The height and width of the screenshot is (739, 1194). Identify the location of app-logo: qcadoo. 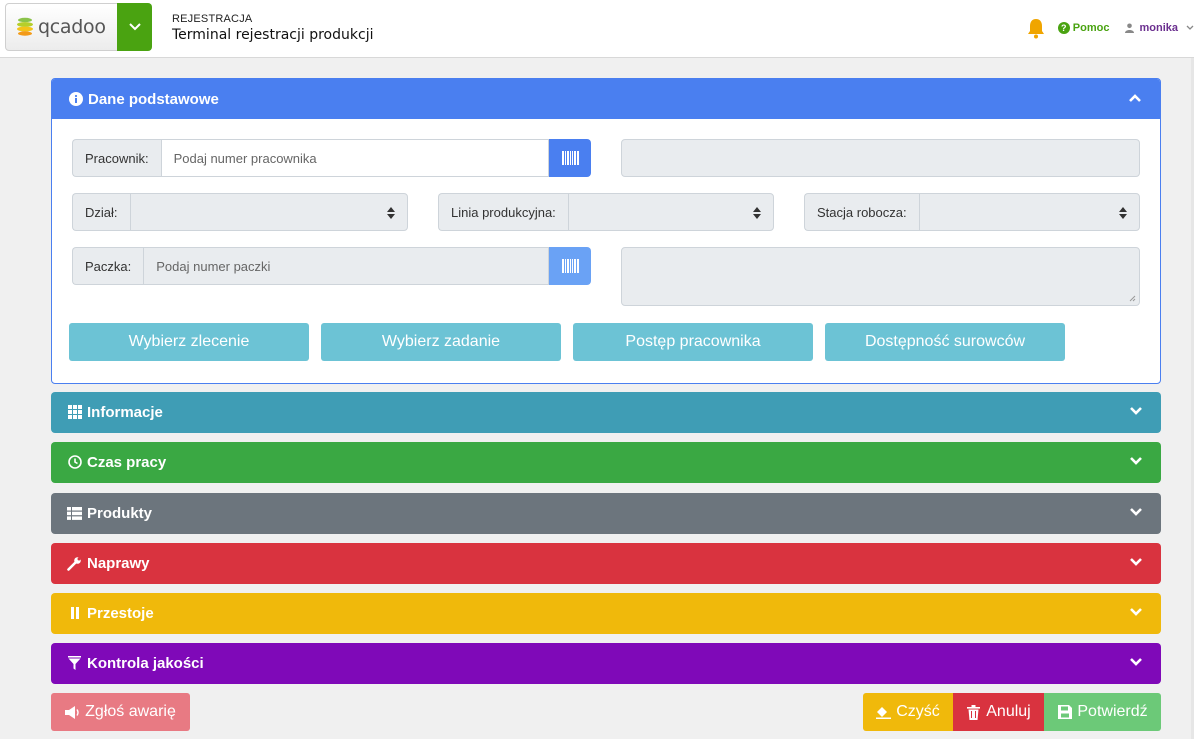
(61, 27).